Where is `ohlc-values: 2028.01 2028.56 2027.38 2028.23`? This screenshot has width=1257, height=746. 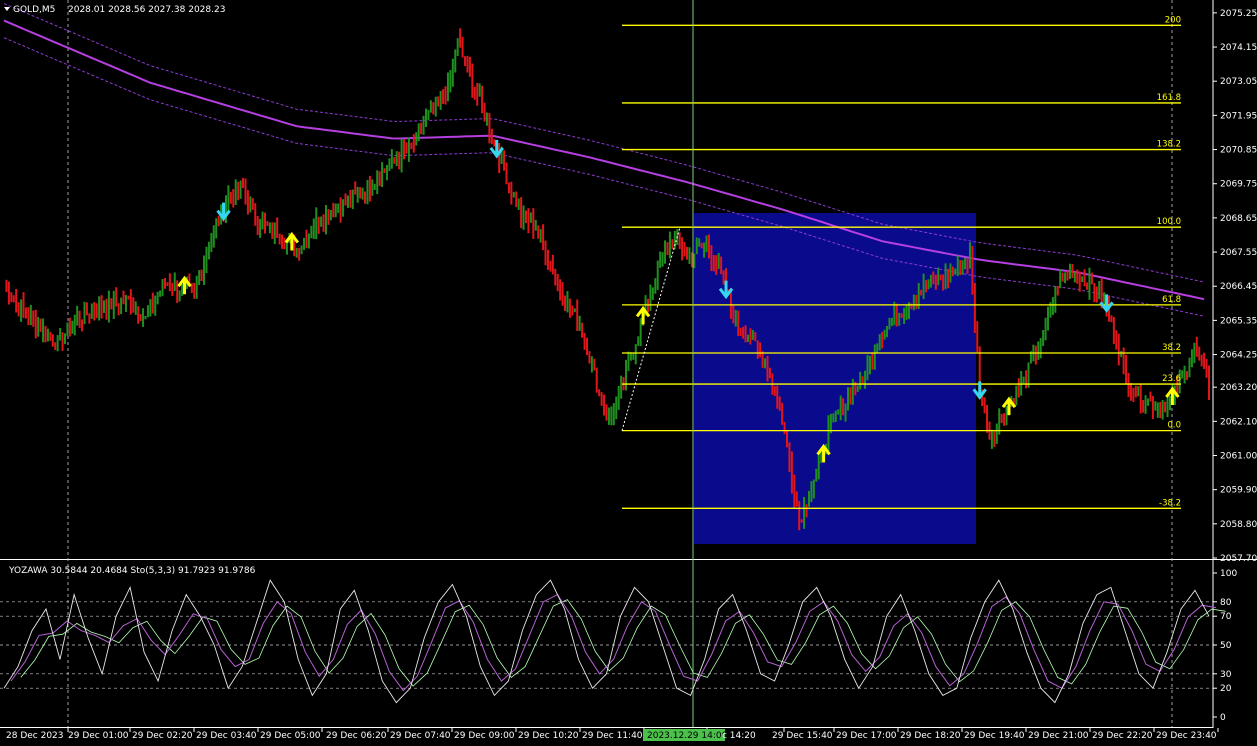 ohlc-values: 2028.01 2028.56 2027.38 2028.23 is located at coordinates (146, 10).